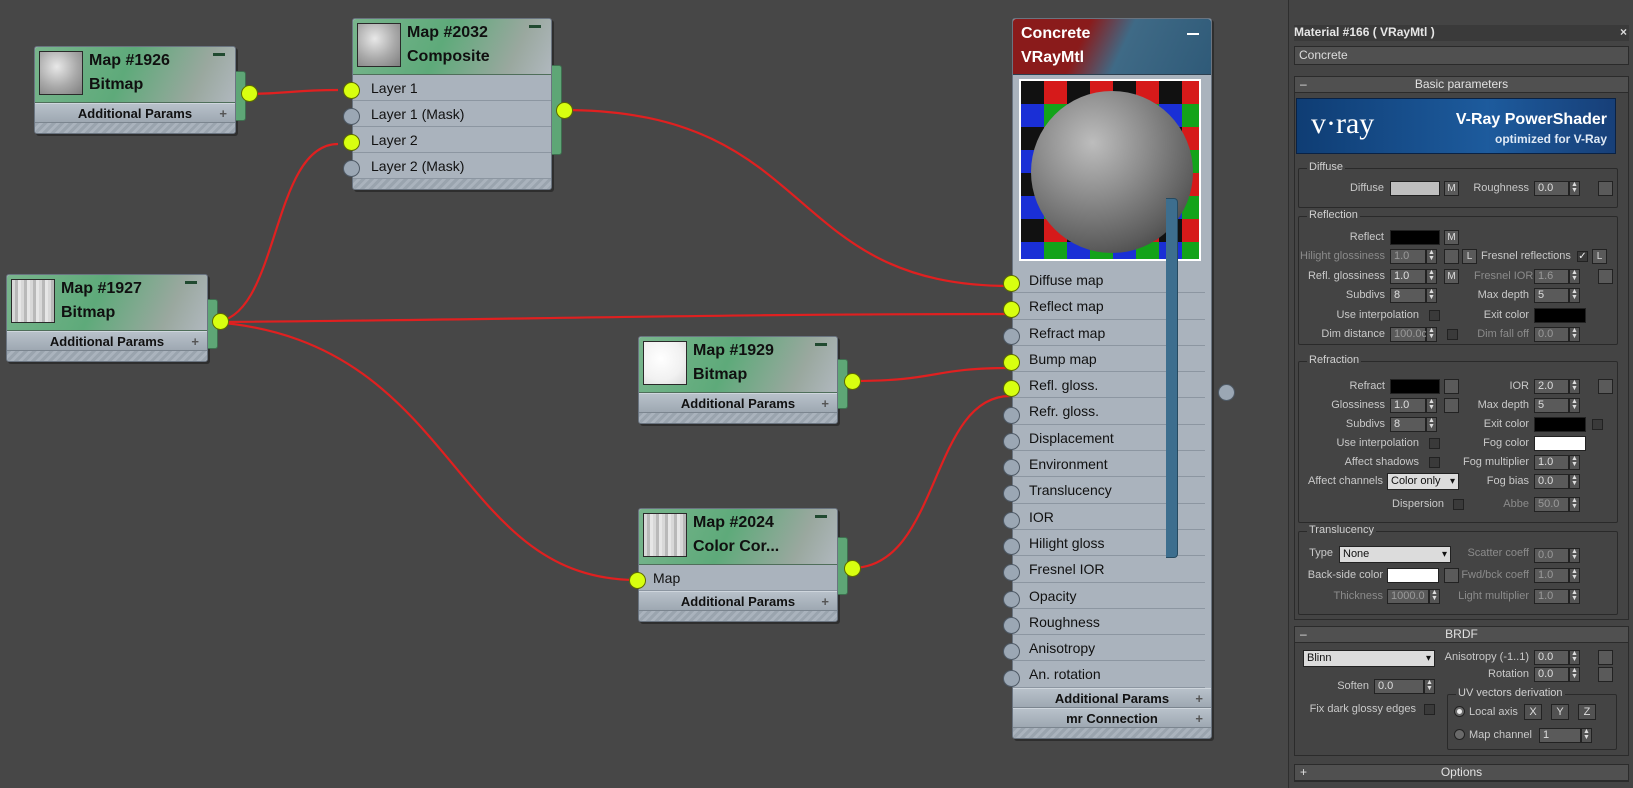 This screenshot has width=1633, height=788. I want to click on node-header: Map #2032 Composite, so click(452, 47).